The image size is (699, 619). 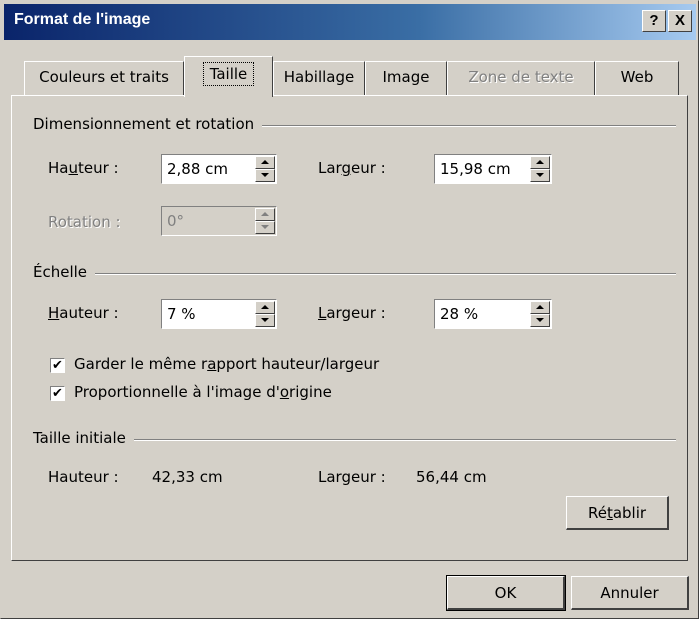 I want to click on tab-label: Image, so click(x=406, y=77).